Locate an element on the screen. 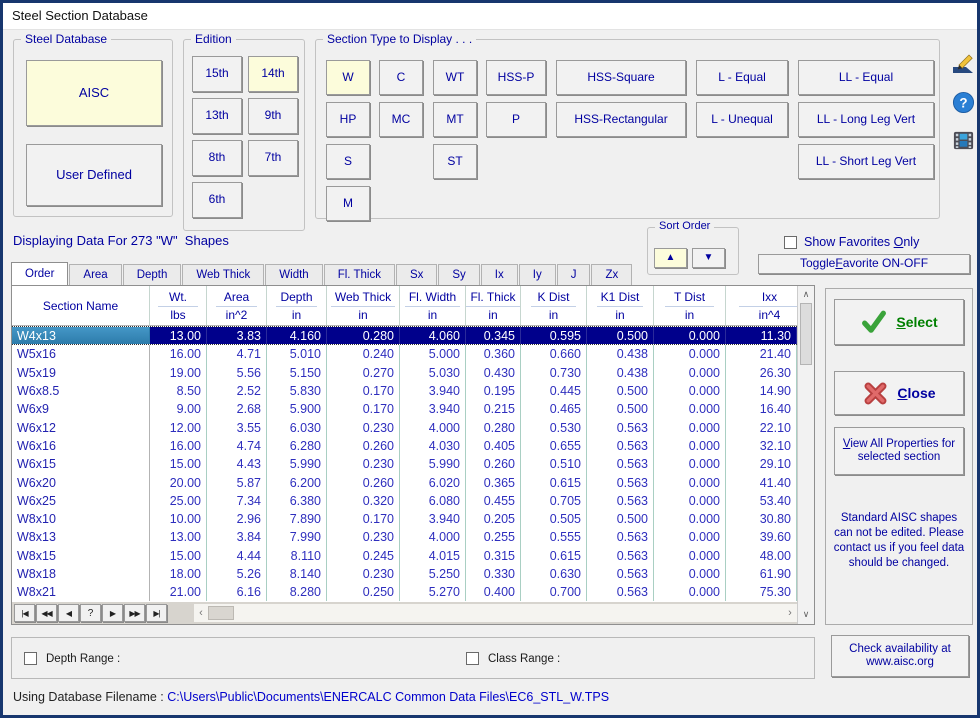 The width and height of the screenshot is (980, 718). edition-button-6th: 6th is located at coordinates (217, 200).